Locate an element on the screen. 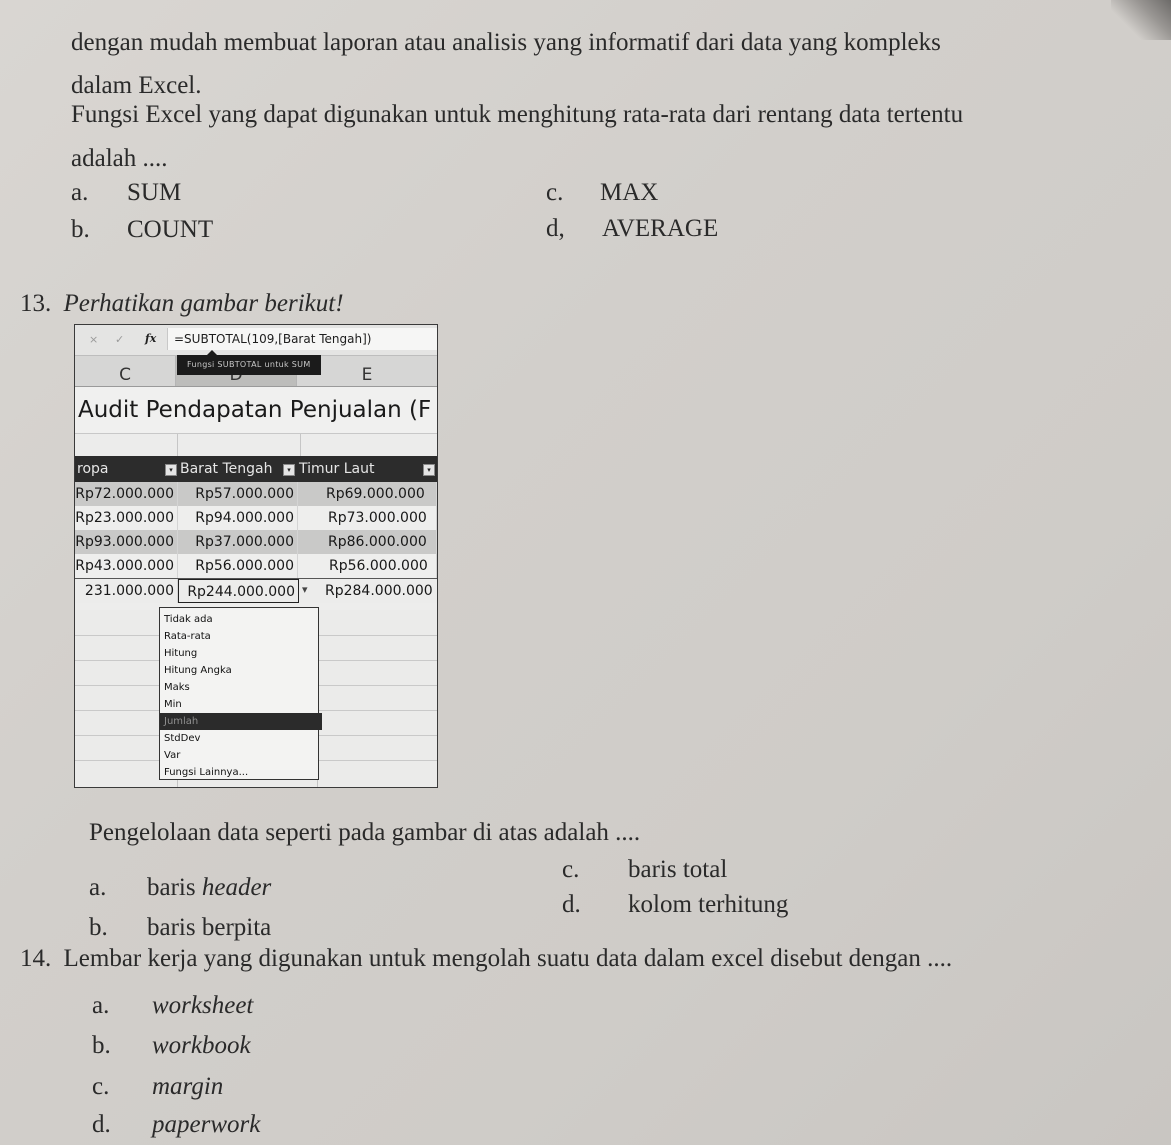  table-cell: Rp57.000.000 is located at coordinates (238, 494).